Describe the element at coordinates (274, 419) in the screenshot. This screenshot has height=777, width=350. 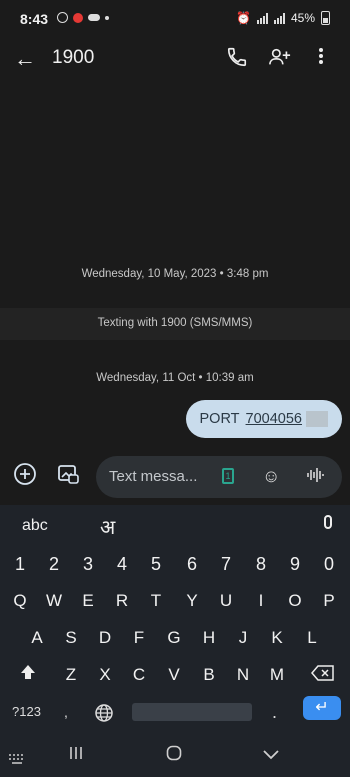
I see `message-number-link: 7004056` at that location.